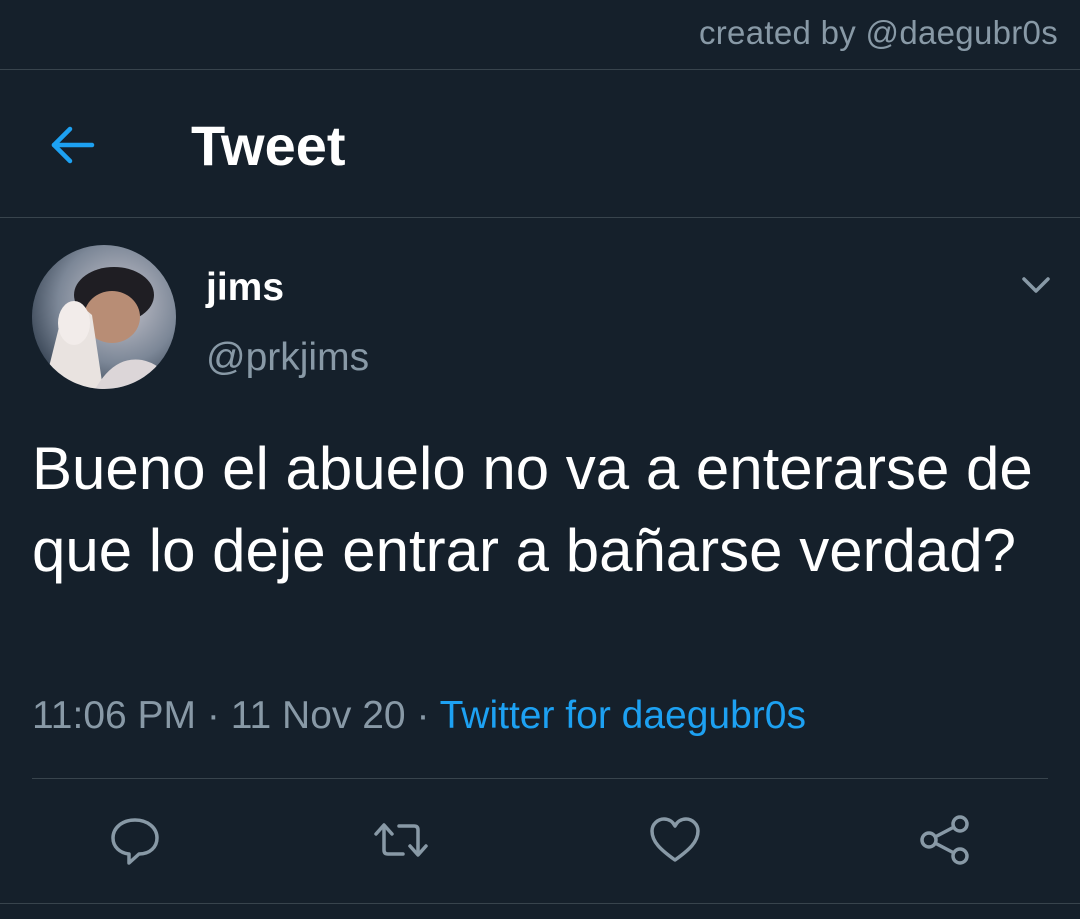  I want to click on page-title: Tweet, so click(268, 145).